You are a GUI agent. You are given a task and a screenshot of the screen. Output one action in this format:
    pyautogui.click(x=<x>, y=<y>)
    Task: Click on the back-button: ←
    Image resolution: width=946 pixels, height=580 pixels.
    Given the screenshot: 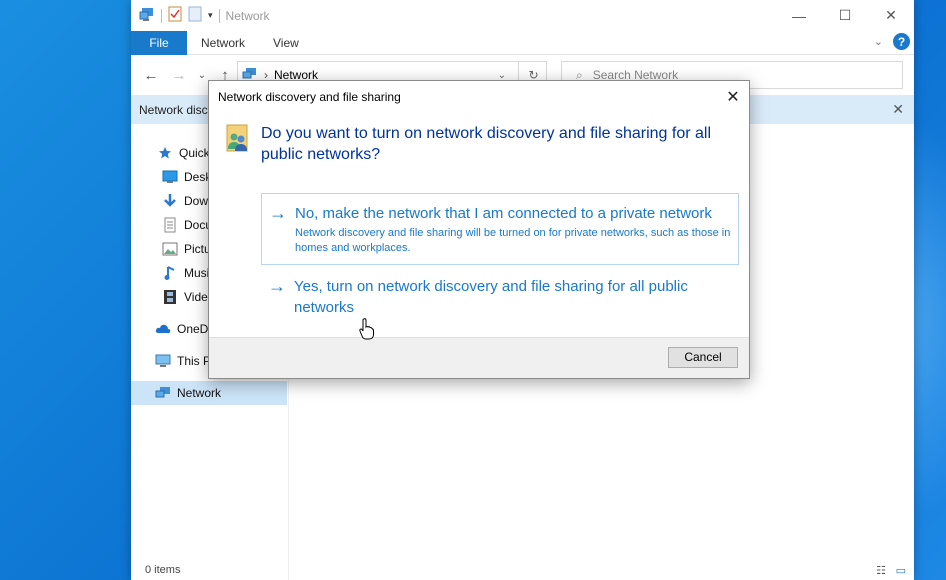 What is the action you would take?
    pyautogui.click(x=151, y=75)
    